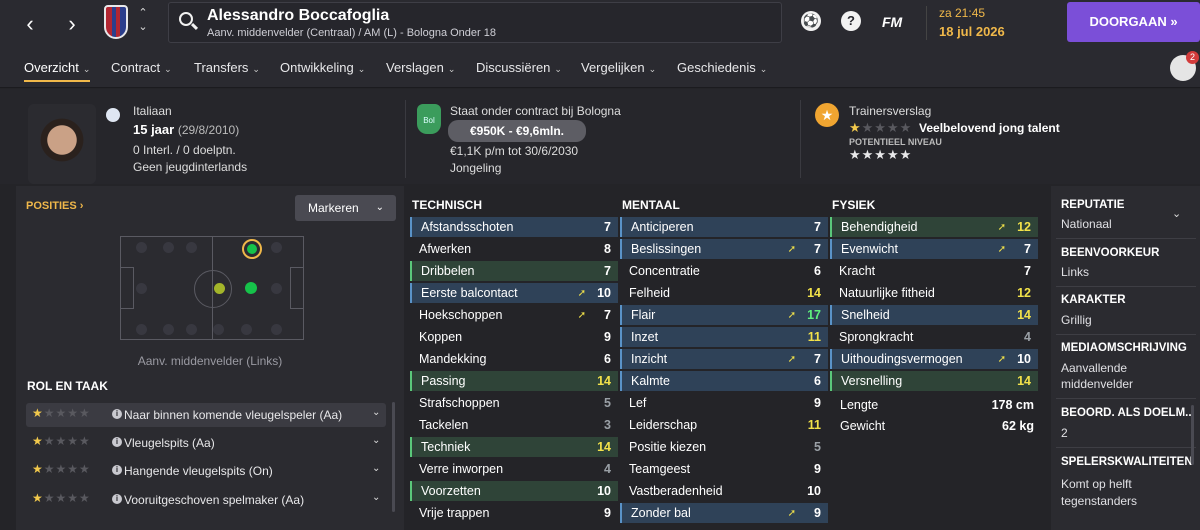  I want to click on info-icon: i, so click(117, 414).